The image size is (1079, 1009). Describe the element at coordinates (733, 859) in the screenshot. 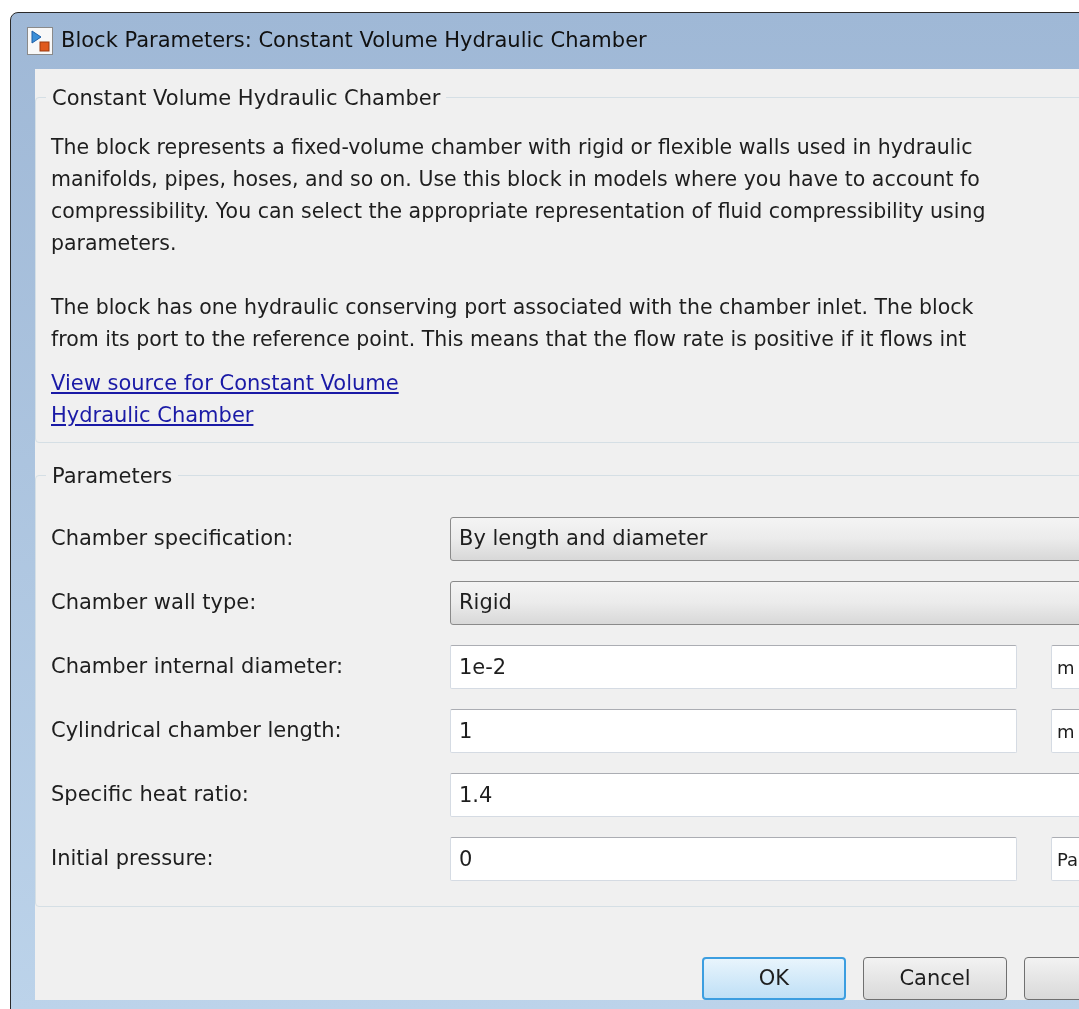

I see `input-field: 0` at that location.